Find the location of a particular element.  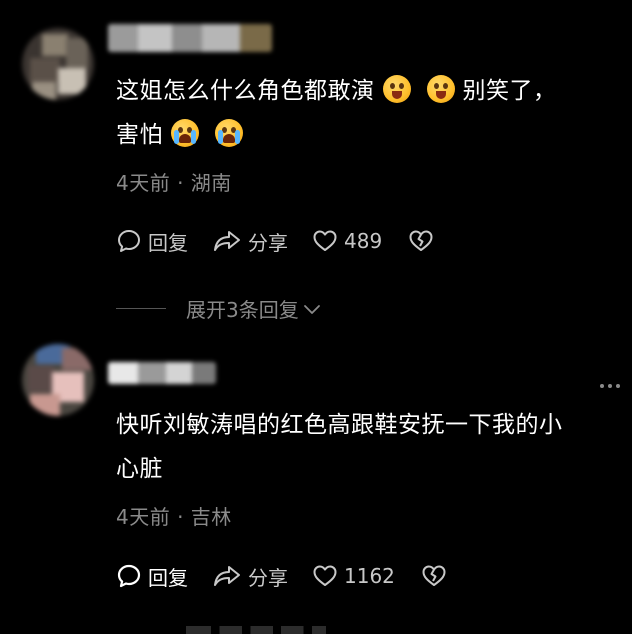

like-count: 1162 is located at coordinates (369, 576).